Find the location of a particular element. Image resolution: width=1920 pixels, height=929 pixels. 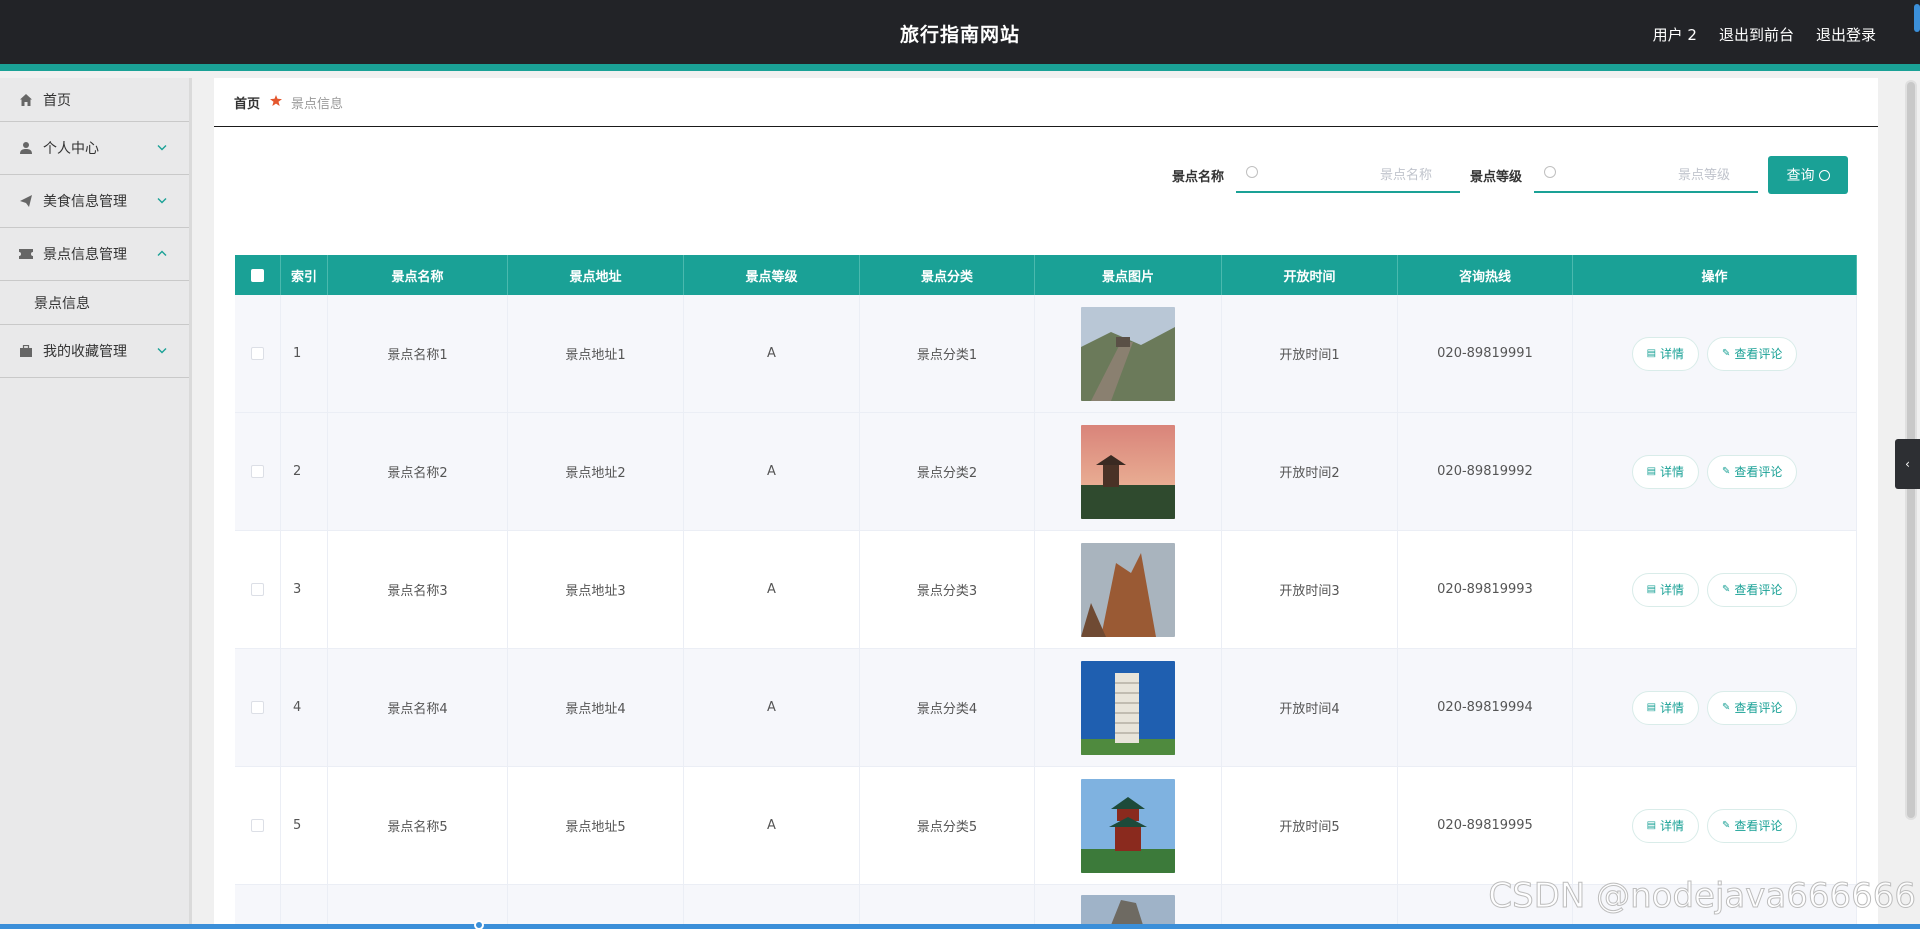

column-header: 景点等级 is located at coordinates (772, 275).